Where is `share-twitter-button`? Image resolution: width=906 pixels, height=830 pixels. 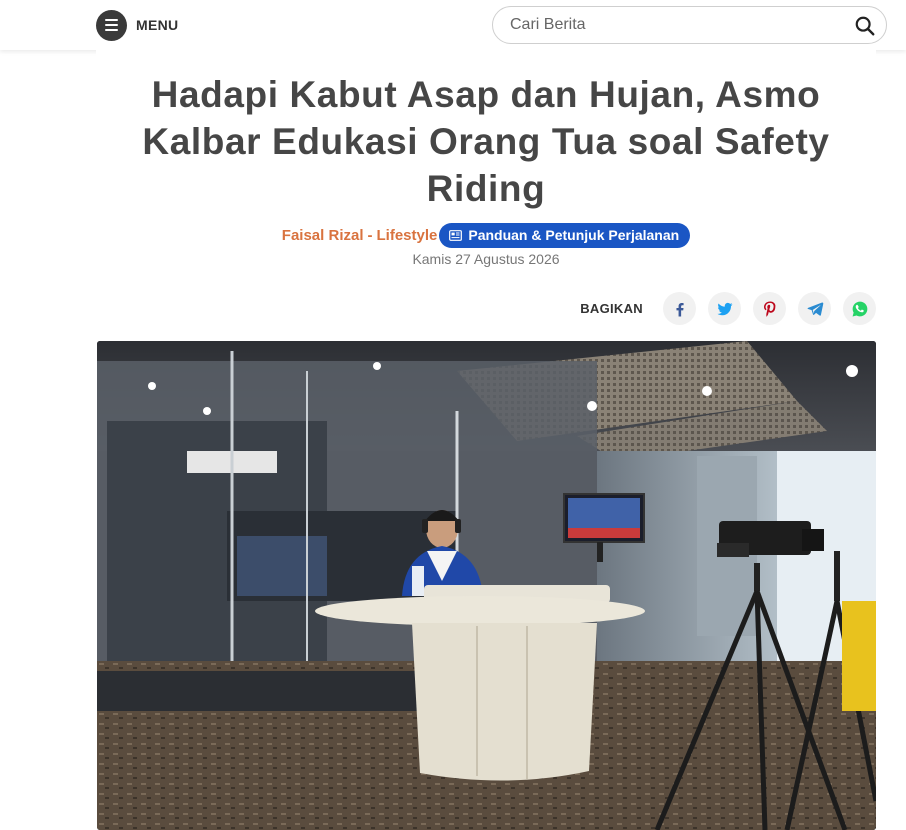
share-twitter-button is located at coordinates (724, 308).